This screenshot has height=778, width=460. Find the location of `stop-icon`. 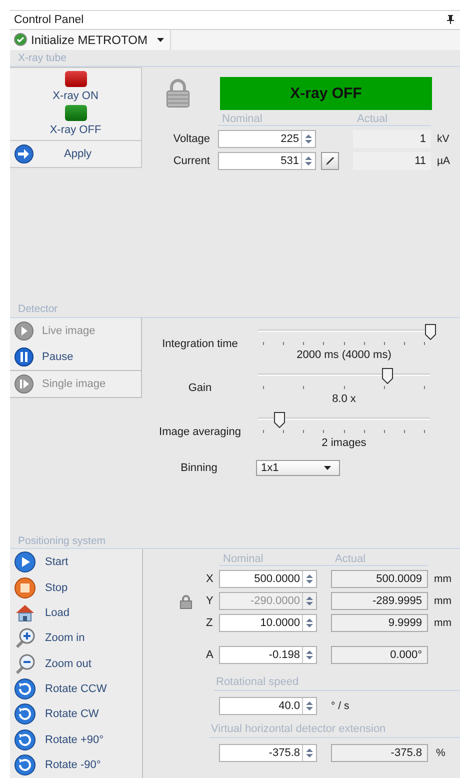

stop-icon is located at coordinates (25, 587).